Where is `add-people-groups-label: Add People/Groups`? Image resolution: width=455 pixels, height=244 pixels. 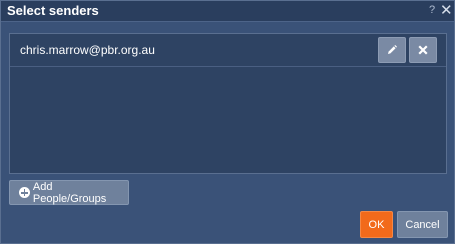 add-people-groups-label: Add People/Groups is located at coordinates (69, 192).